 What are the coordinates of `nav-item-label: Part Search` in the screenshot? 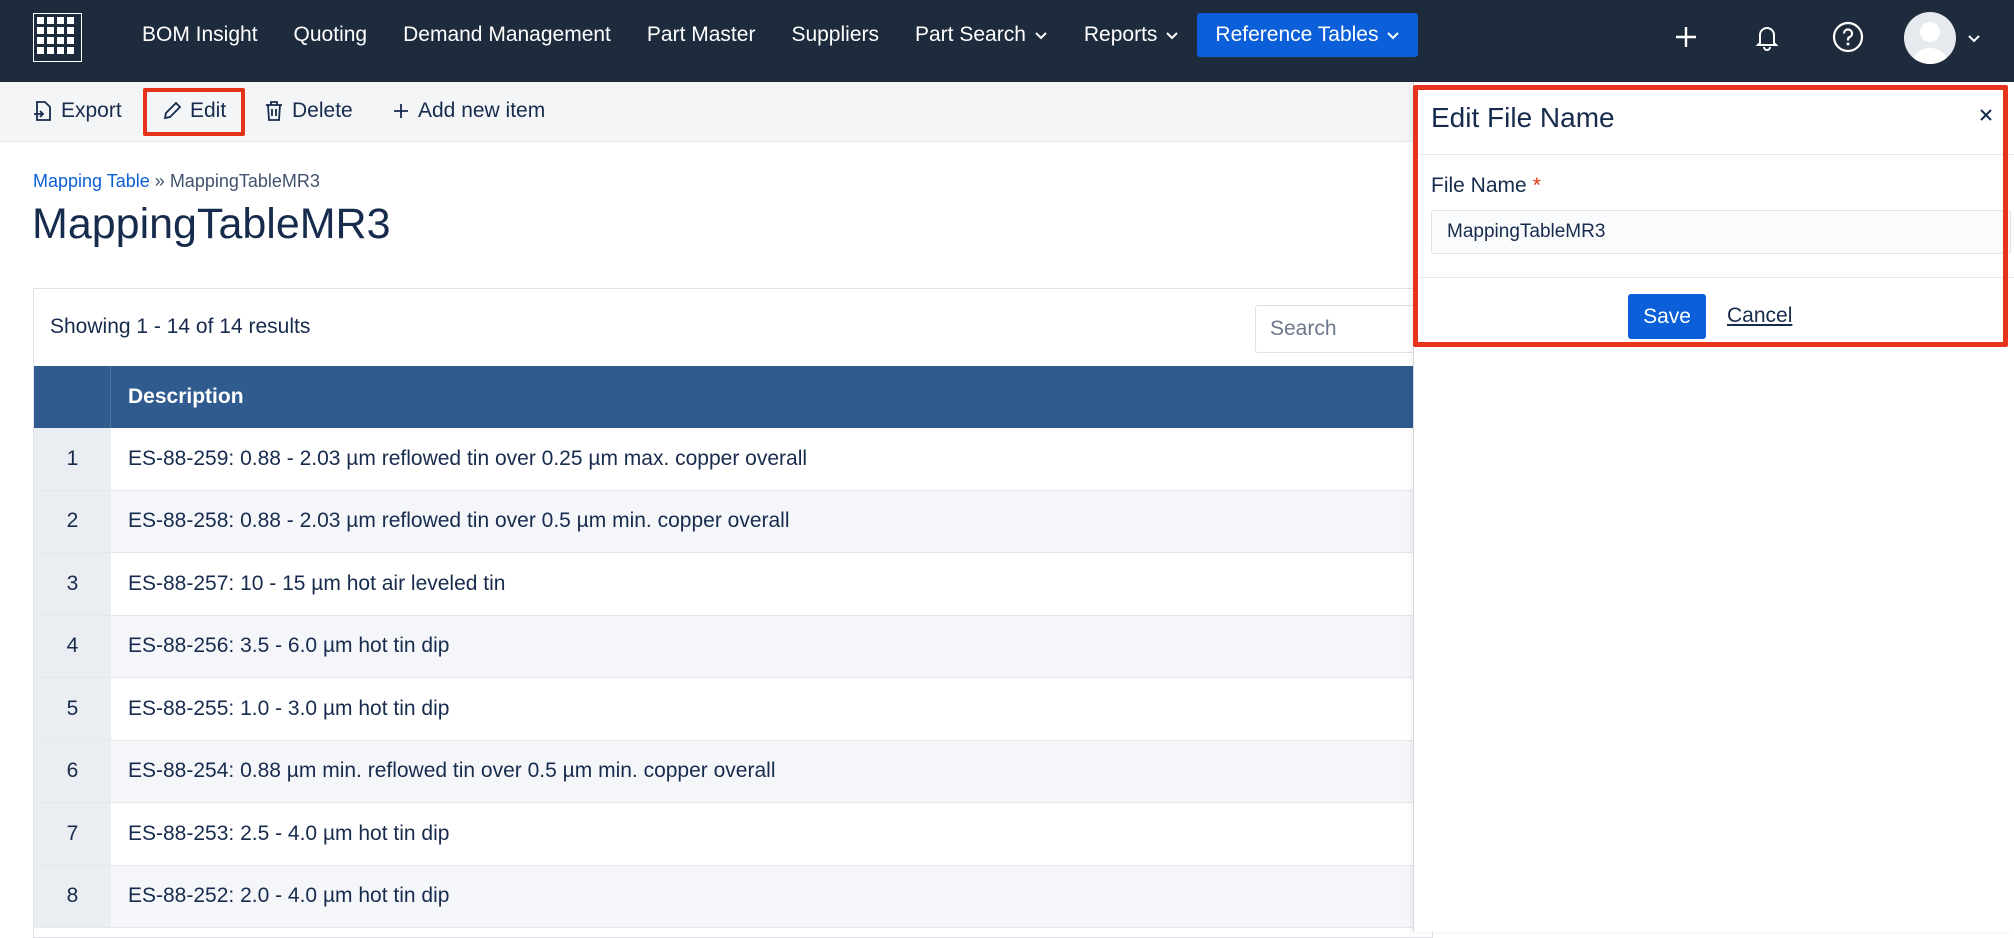 It's located at (970, 34).